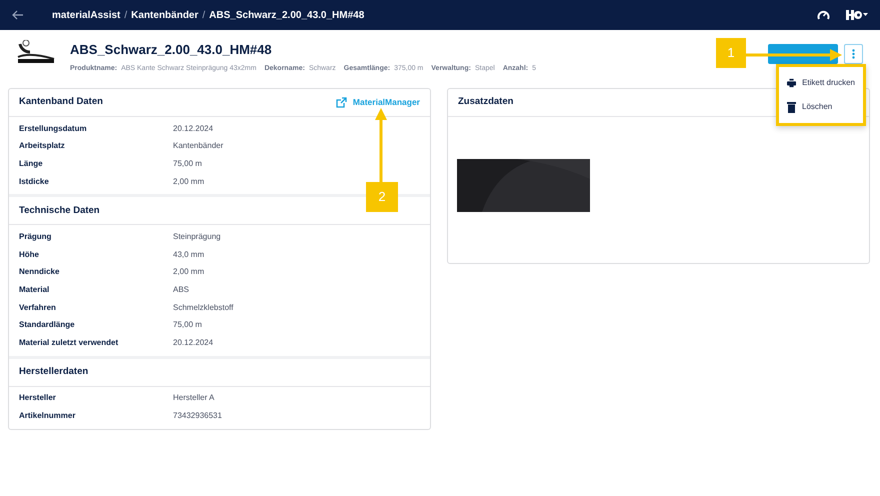 The width and height of the screenshot is (880, 496). I want to click on field-label: Istdicke, so click(34, 182).